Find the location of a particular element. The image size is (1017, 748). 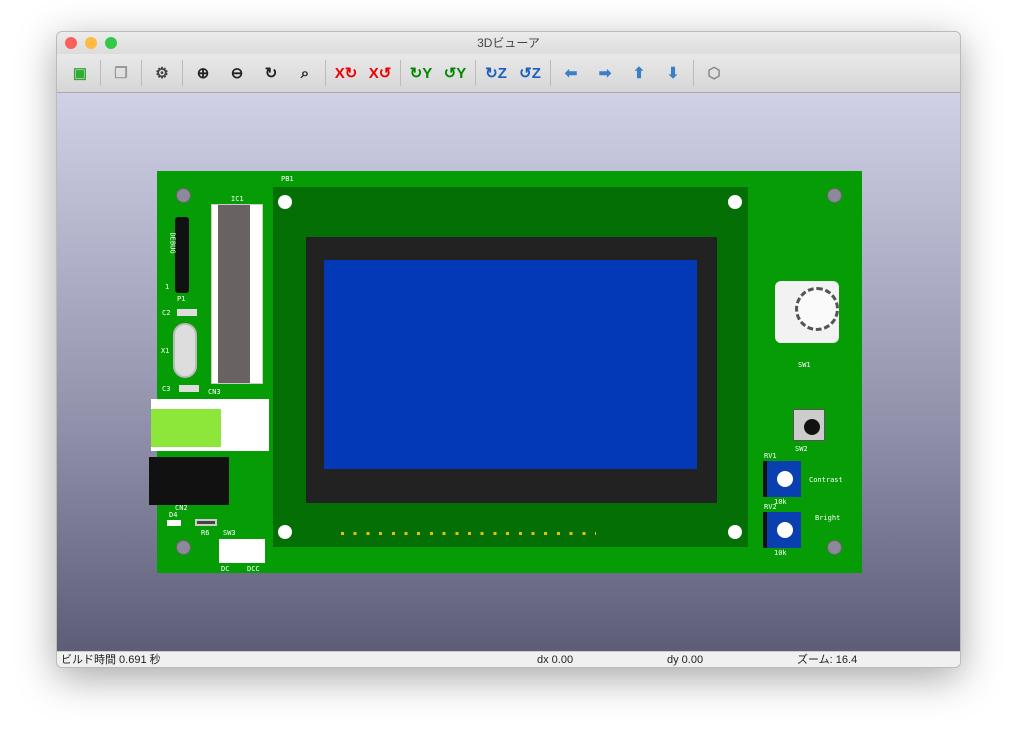

rotate-x-ccw-icon: X↺ is located at coordinates (380, 73).